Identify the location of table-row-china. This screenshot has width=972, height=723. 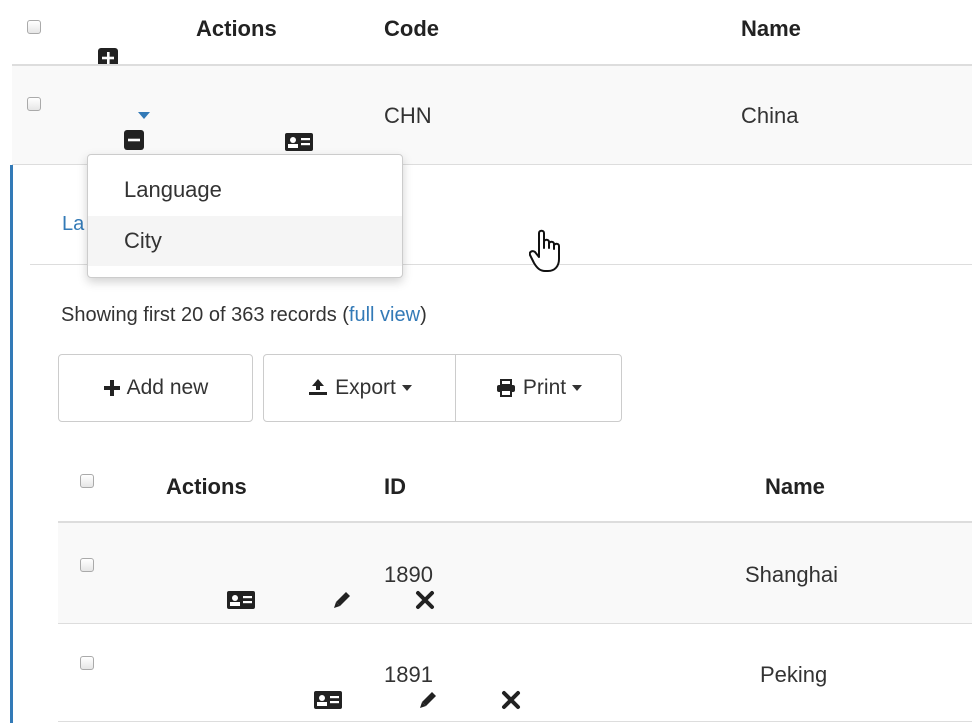
(492, 115).